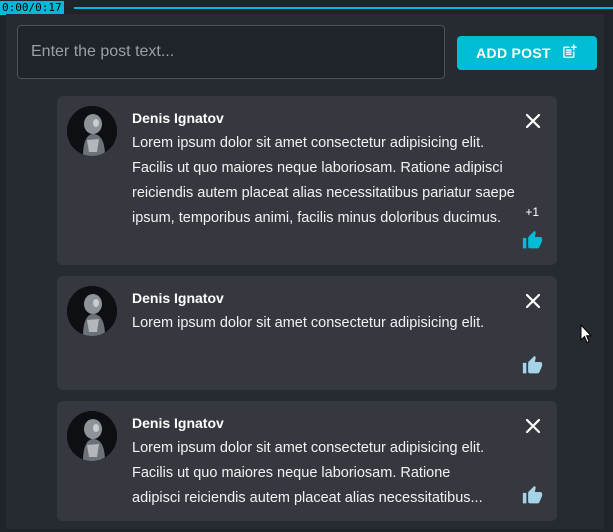 The image size is (613, 532). What do you see at coordinates (513, 53) in the screenshot?
I see `add-post-label: ADD POST` at bounding box center [513, 53].